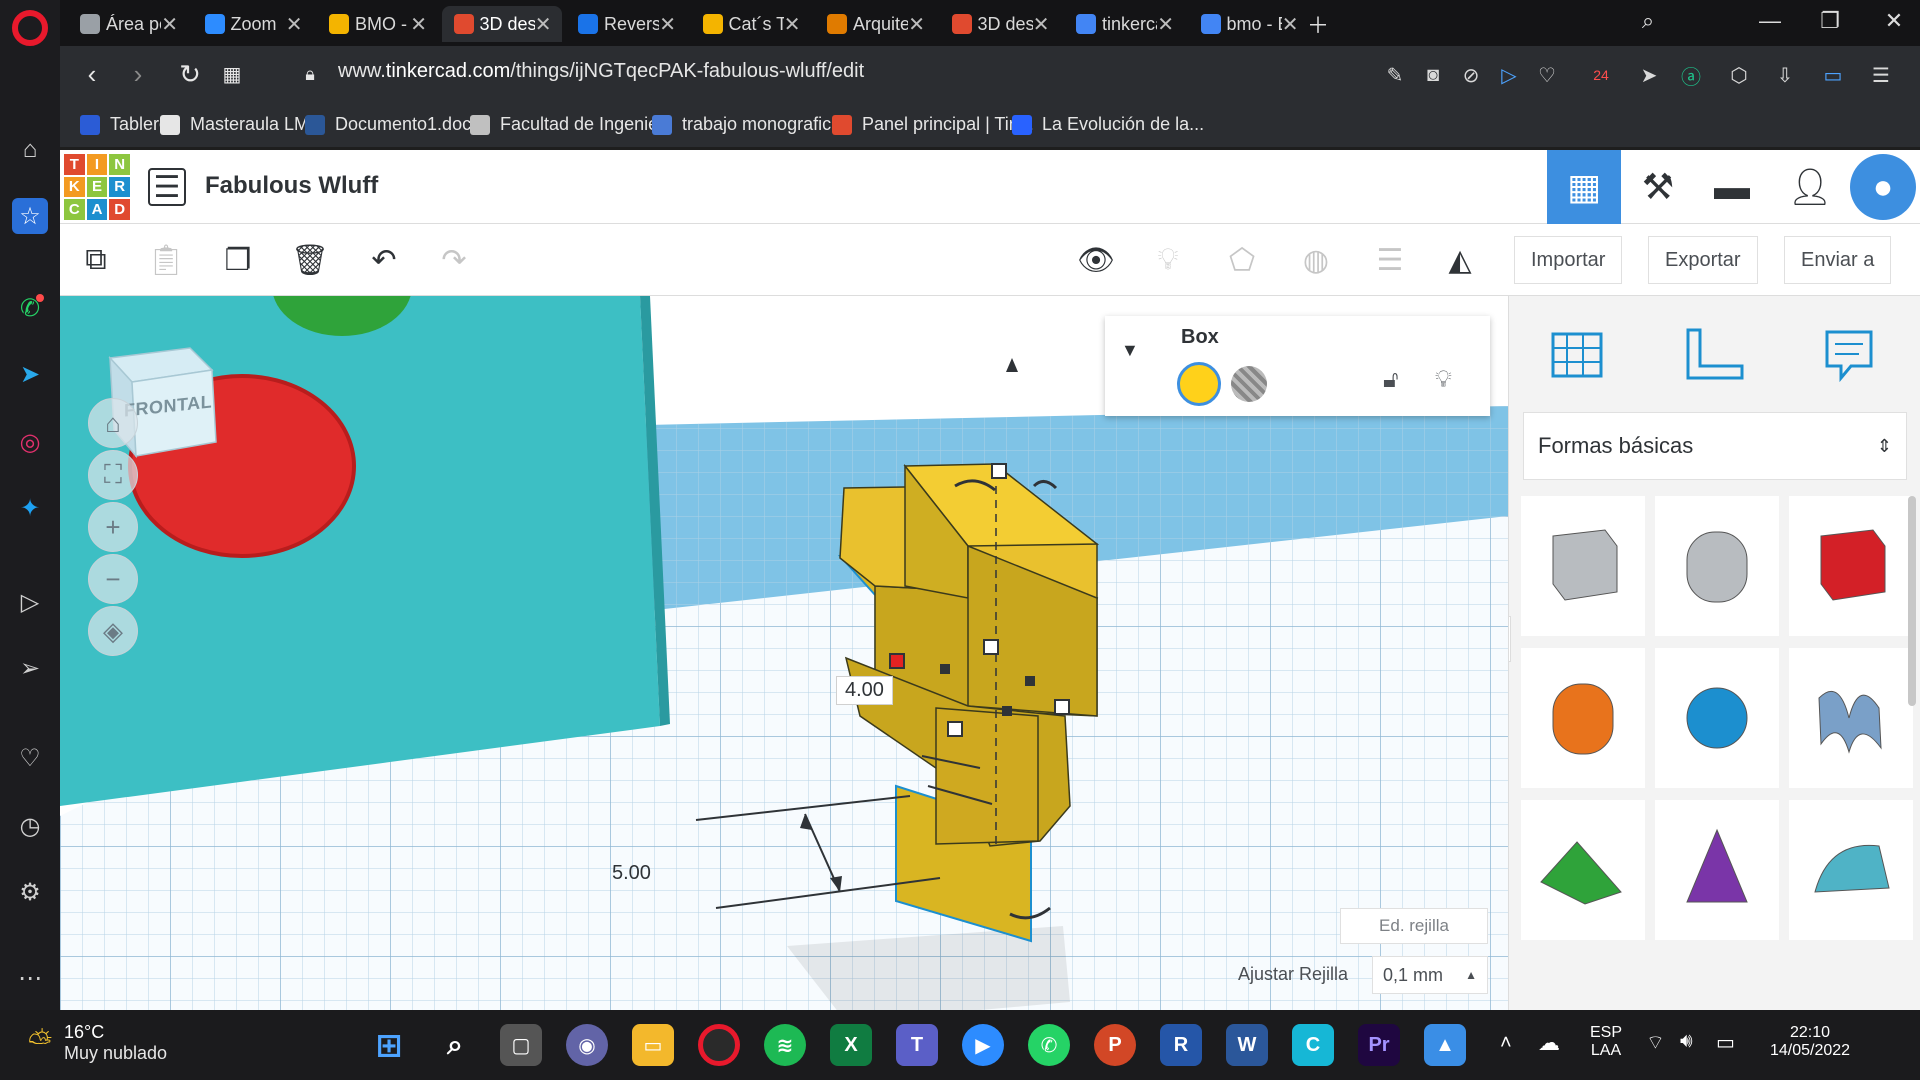 This screenshot has width=1920, height=1080. Describe the element at coordinates (1691, 75) in the screenshot. I see `amazon-extension-icon: ⓐ` at that location.